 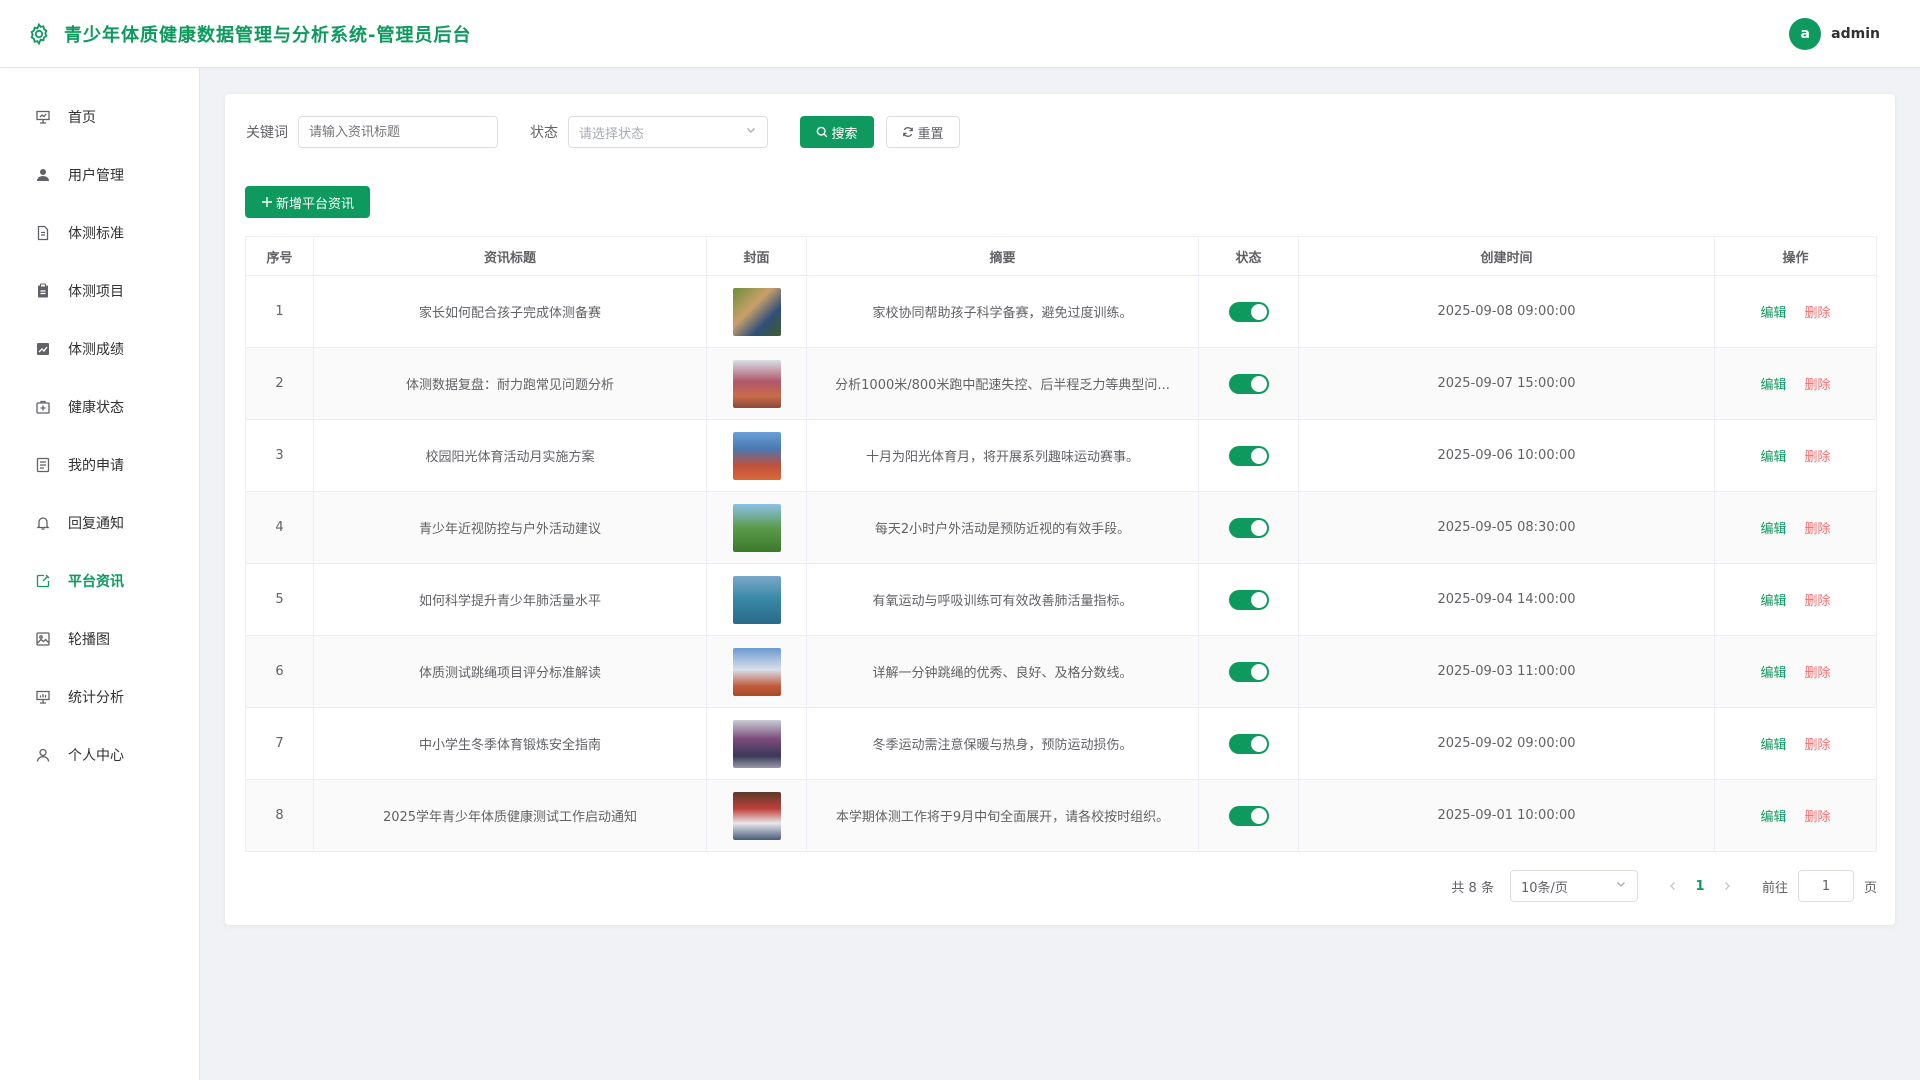 I want to click on sidebar-item-platform-news: 平台资讯, so click(x=99, y=581).